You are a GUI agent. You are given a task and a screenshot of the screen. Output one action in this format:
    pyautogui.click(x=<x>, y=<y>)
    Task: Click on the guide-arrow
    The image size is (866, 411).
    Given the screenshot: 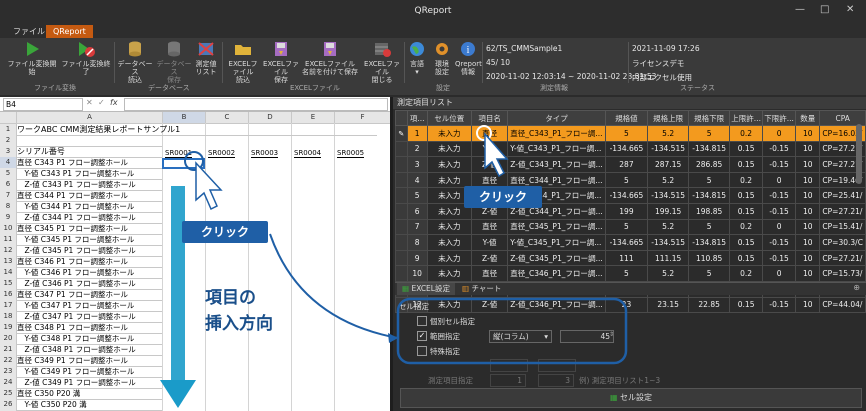 What is the action you would take?
    pyautogui.click(x=334, y=286)
    